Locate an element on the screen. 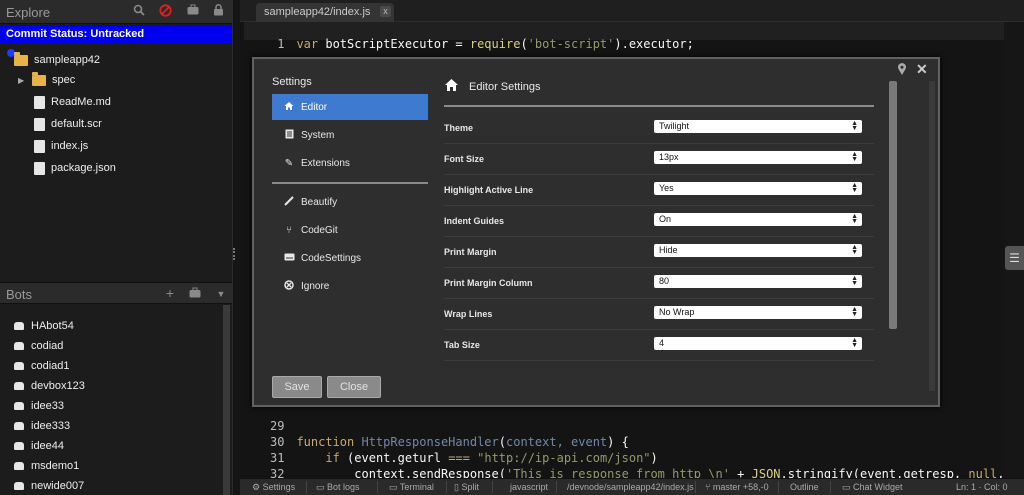 The width and height of the screenshot is (1024, 495). bot-label: idee33 is located at coordinates (48, 406).